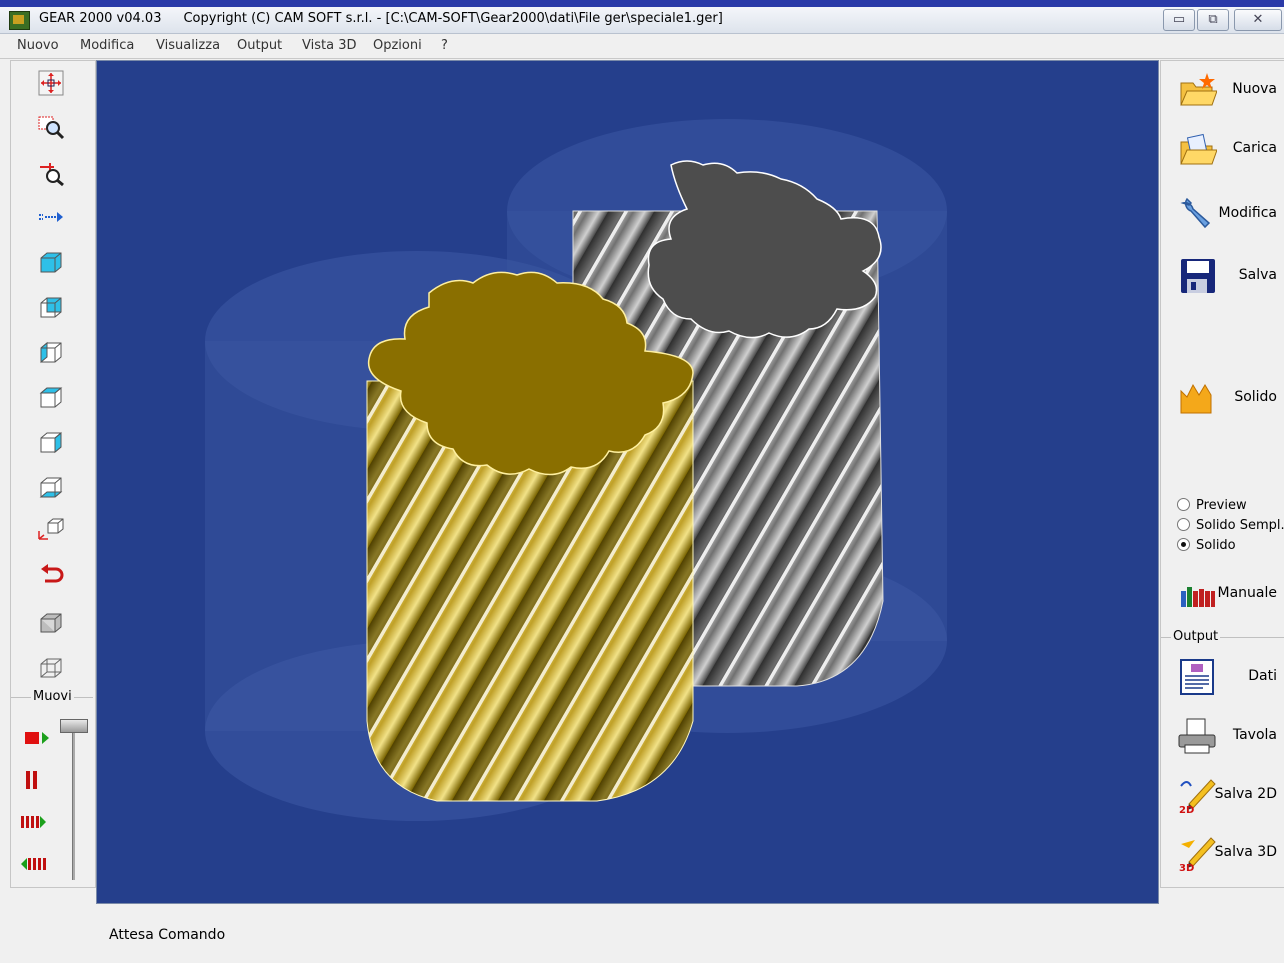 The width and height of the screenshot is (1284, 963). What do you see at coordinates (1198, 597) in the screenshot?
I see `books-icon` at bounding box center [1198, 597].